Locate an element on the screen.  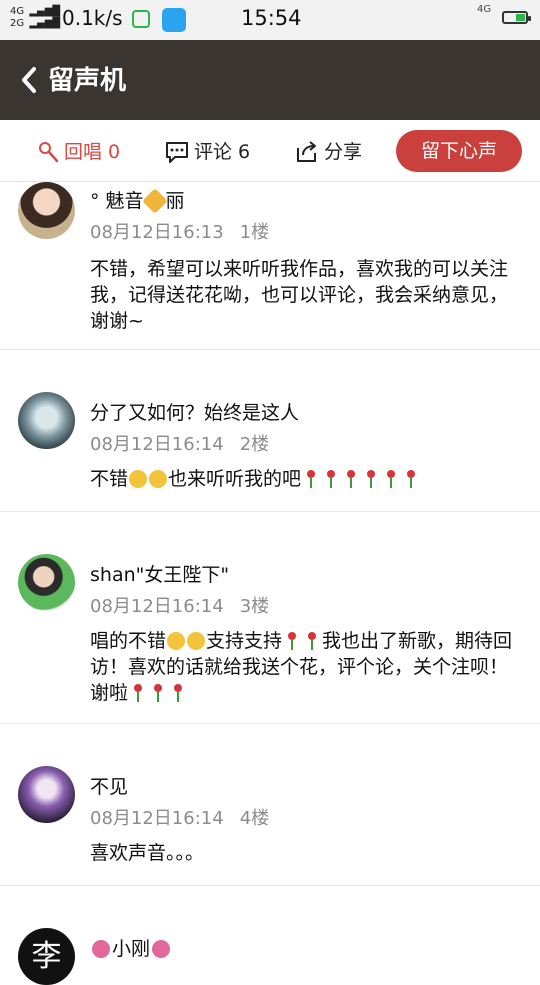
share-label: 分享 is located at coordinates (343, 152).